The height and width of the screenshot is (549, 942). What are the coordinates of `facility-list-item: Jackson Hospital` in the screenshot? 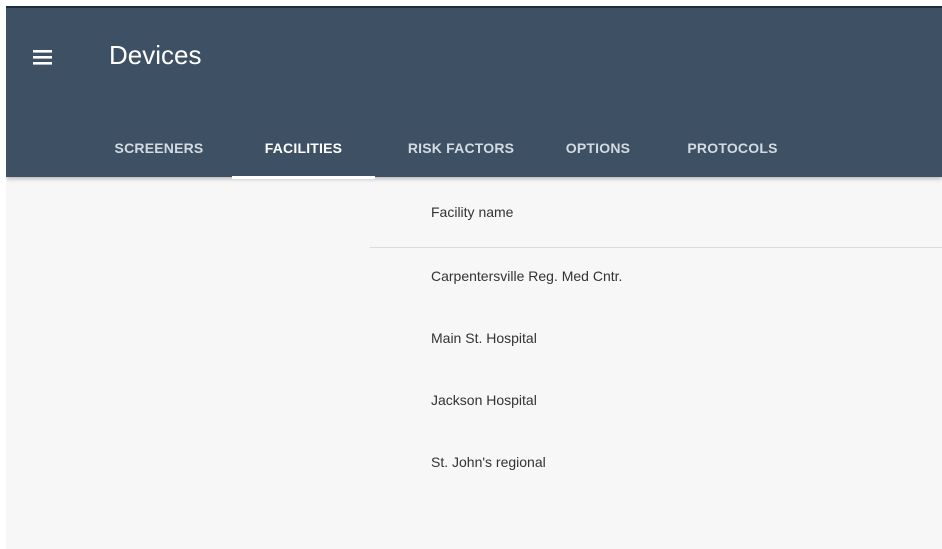 It's located at (656, 403).